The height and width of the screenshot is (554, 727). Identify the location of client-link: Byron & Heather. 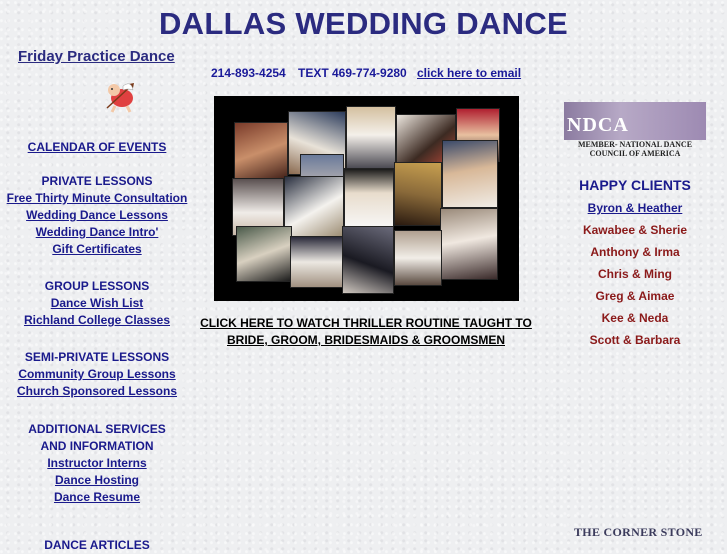
(635, 208).